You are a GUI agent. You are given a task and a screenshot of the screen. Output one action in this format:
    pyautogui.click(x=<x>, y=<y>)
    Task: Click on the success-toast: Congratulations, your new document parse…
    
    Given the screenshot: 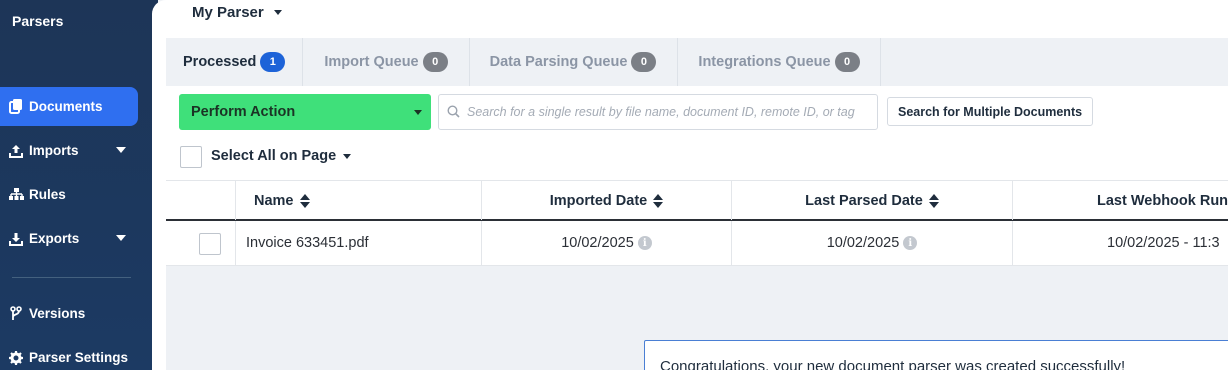 What is the action you would take?
    pyautogui.click(x=936, y=355)
    